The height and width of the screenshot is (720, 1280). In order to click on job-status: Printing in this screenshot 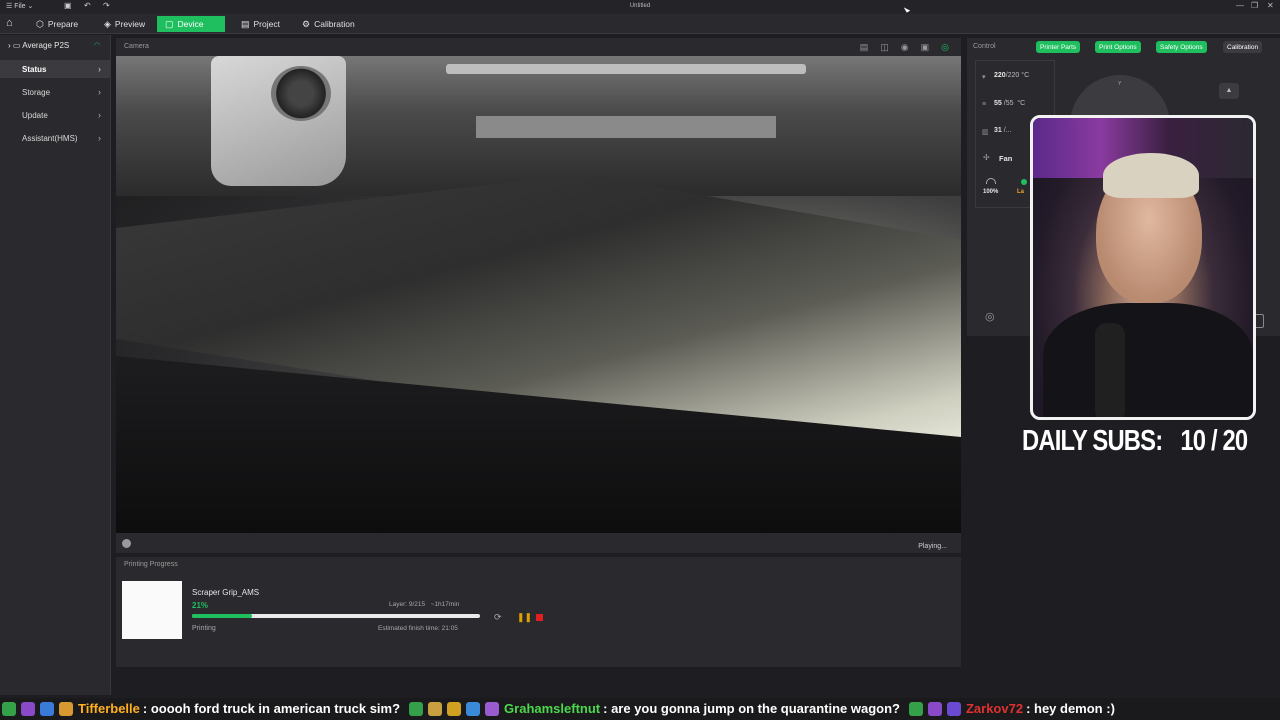, I will do `click(204, 628)`.